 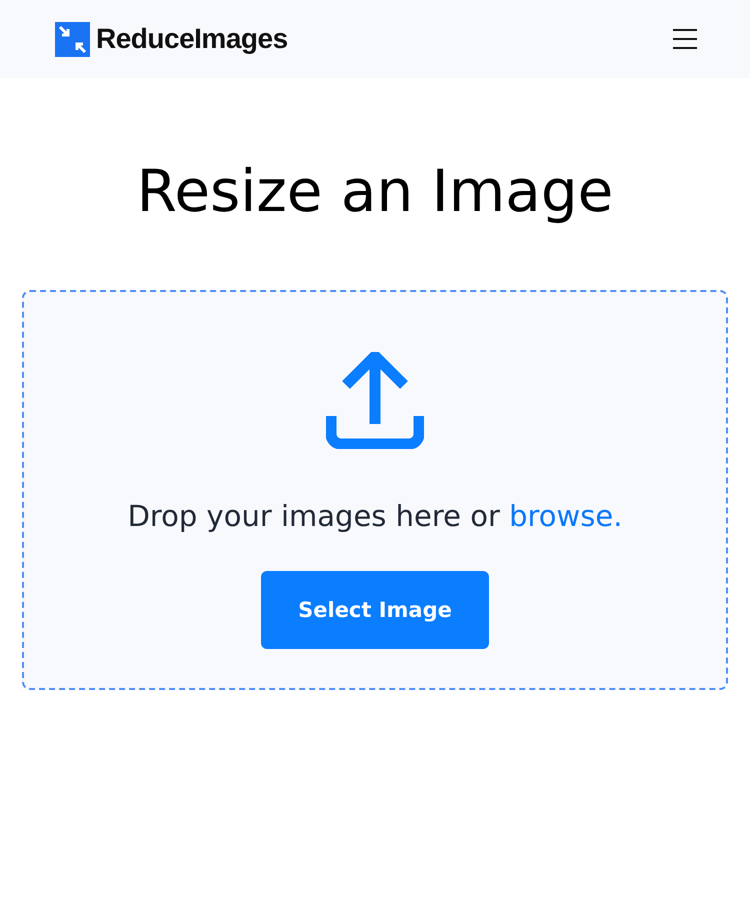 I want to click on page-title: Resize an Image, so click(x=375, y=191).